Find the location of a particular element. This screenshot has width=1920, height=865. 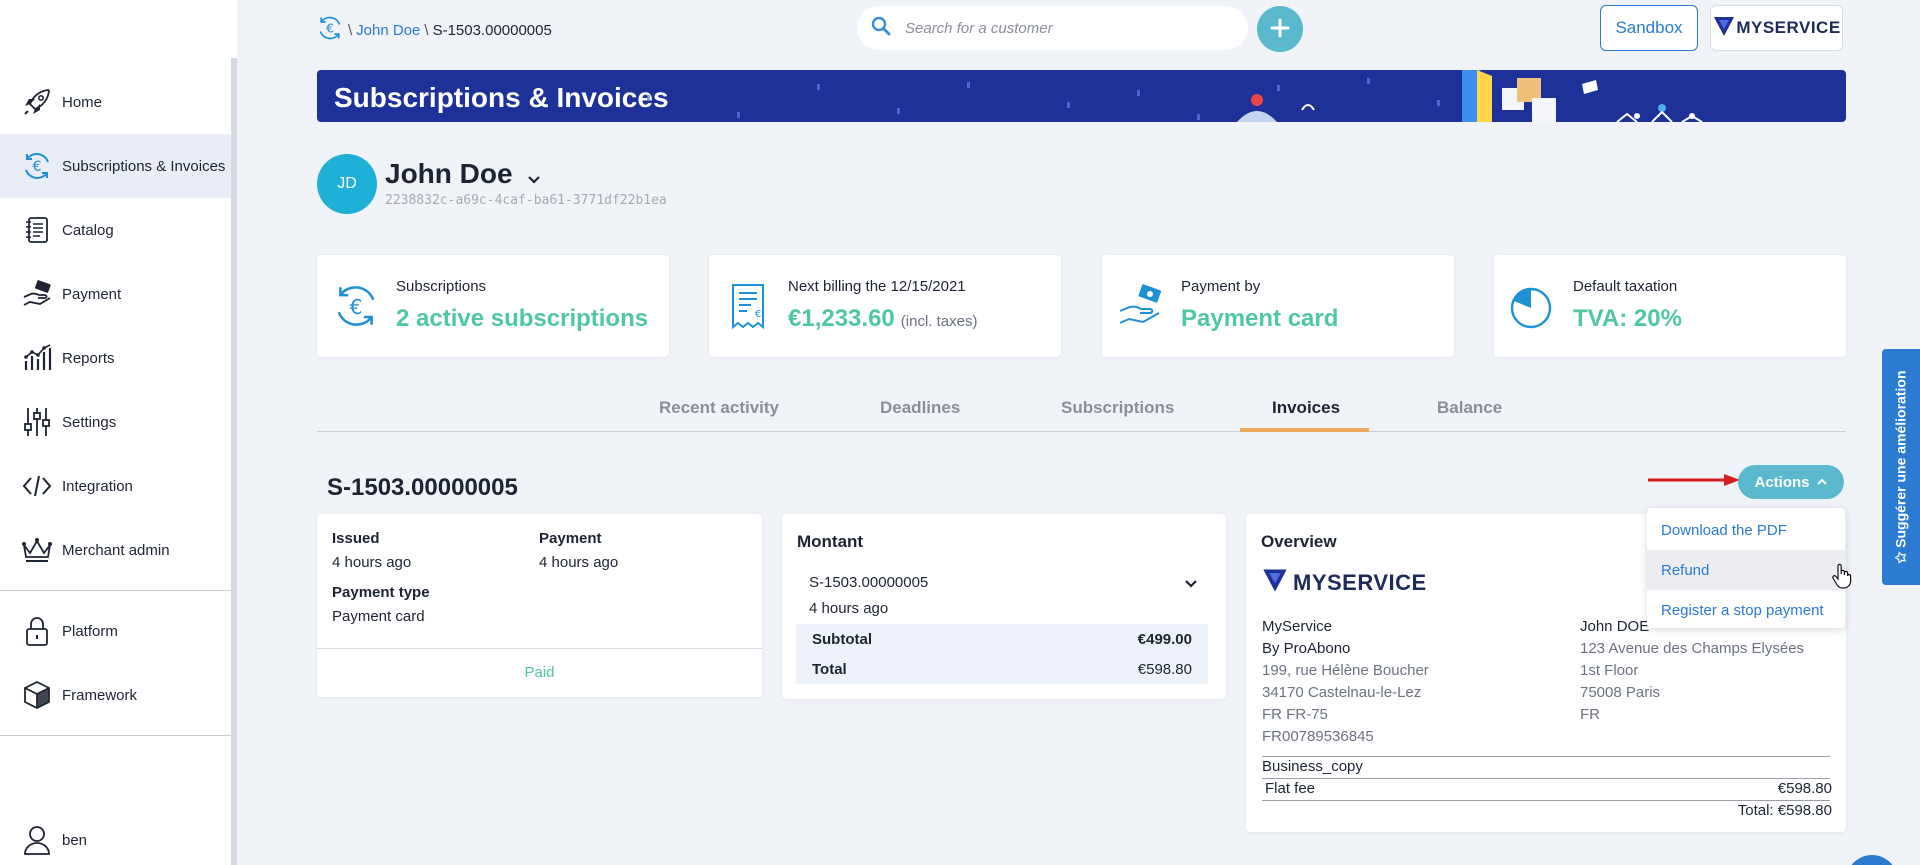

stat-value-text: TVA: 20% is located at coordinates (1627, 318).